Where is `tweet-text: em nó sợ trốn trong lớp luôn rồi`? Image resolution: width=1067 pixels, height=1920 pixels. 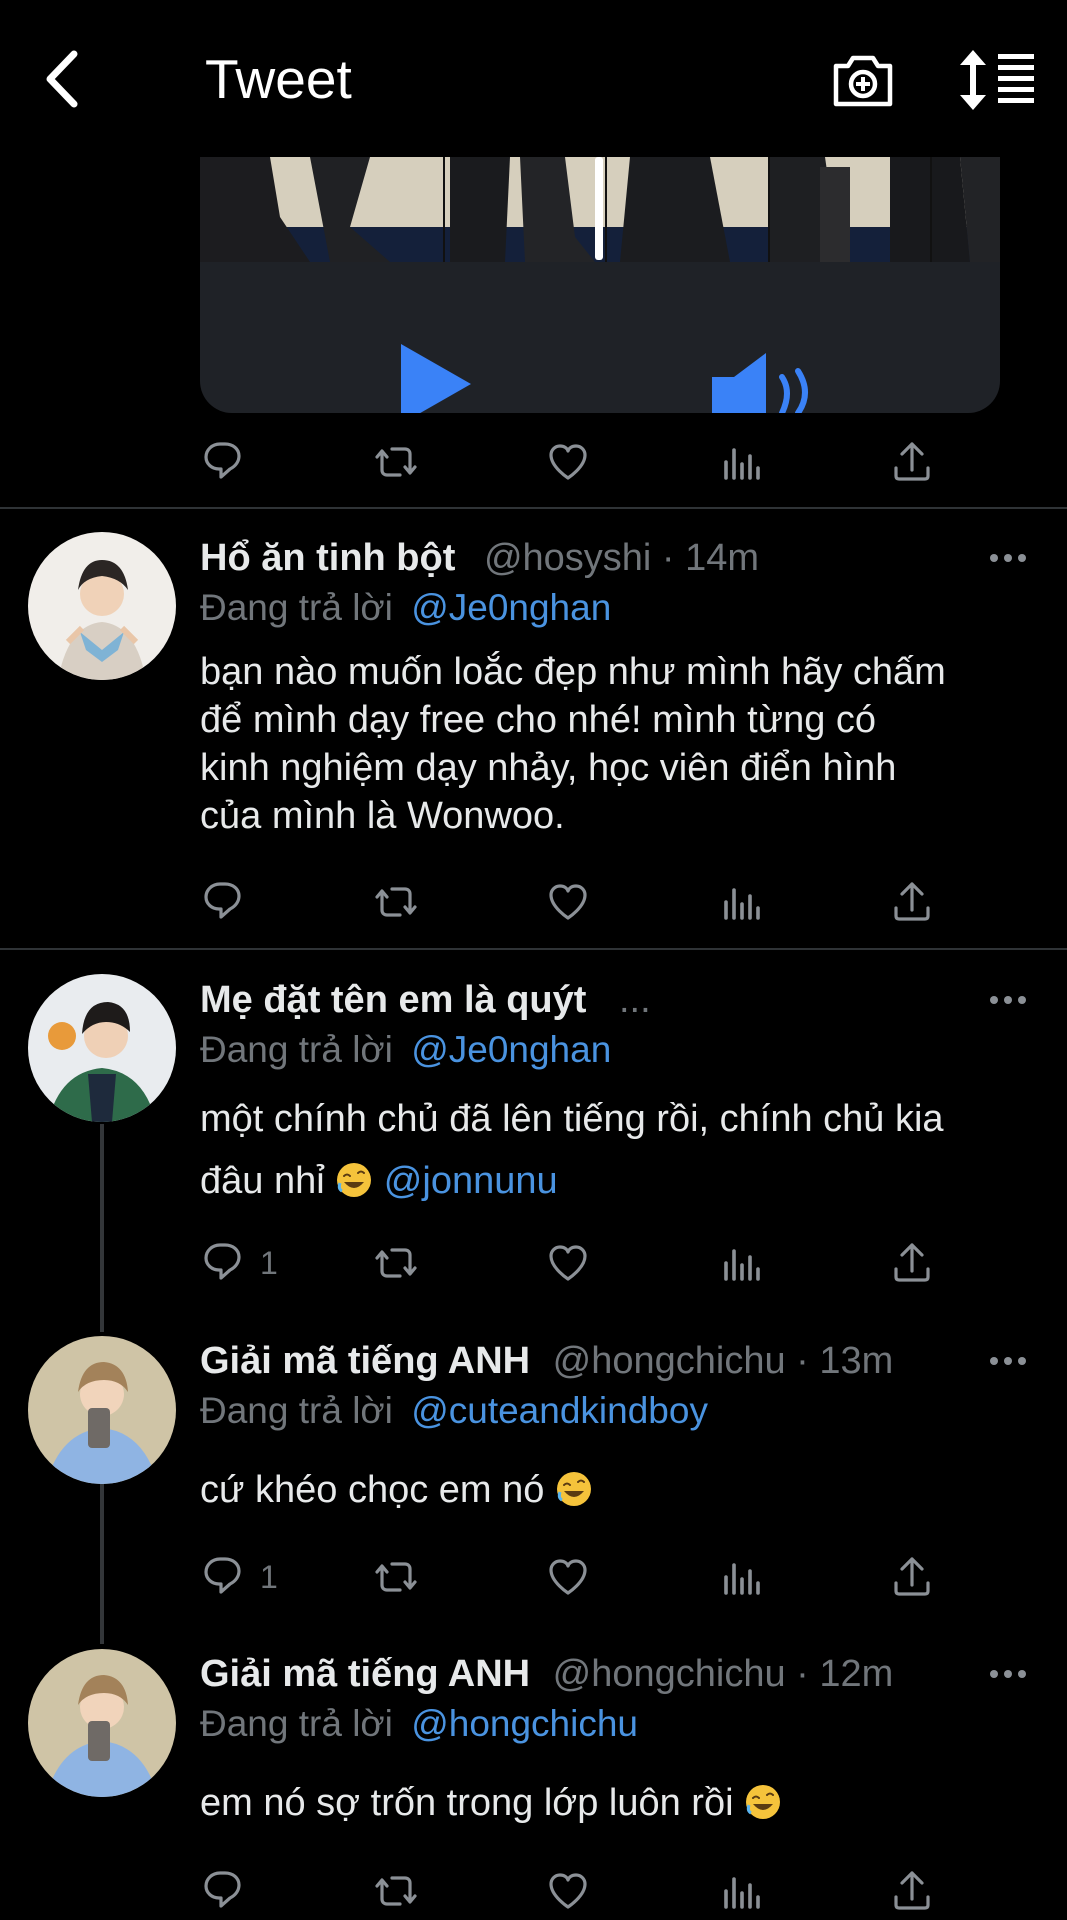
tweet-text: em nó sợ trốn trong lớp luôn rồi is located at coordinates (620, 1803).